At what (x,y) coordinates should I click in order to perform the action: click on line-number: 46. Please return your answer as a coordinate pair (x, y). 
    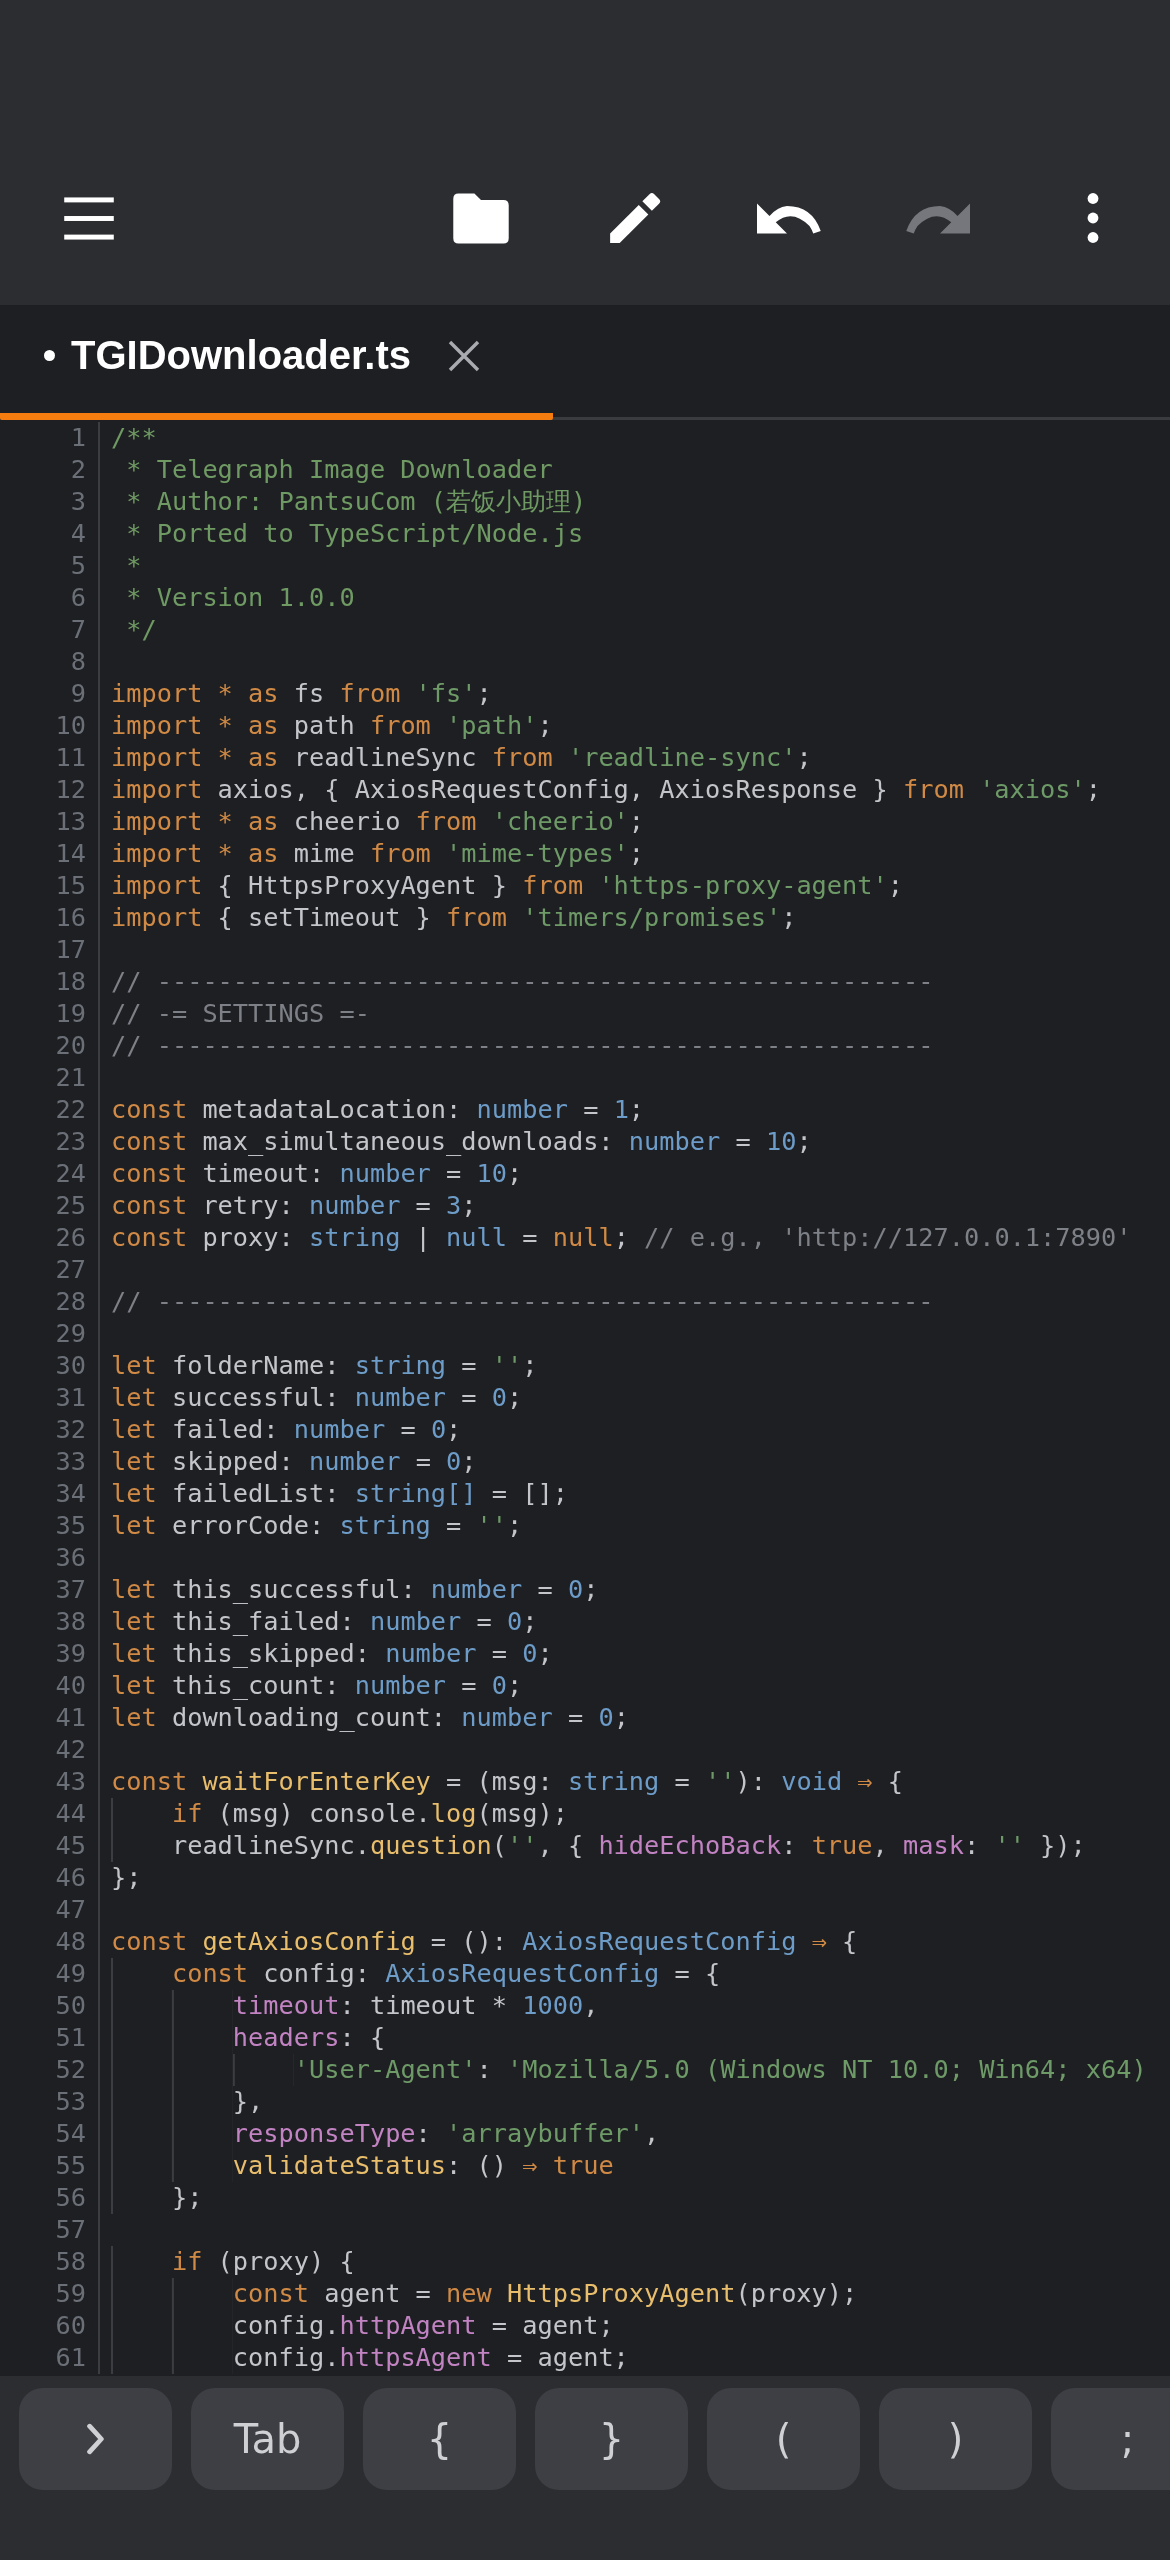
    Looking at the image, I should click on (50, 1878).